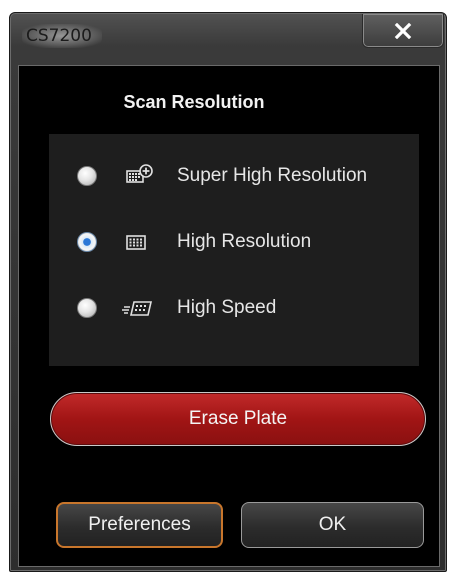  I want to click on close-x-icon, so click(403, 30).